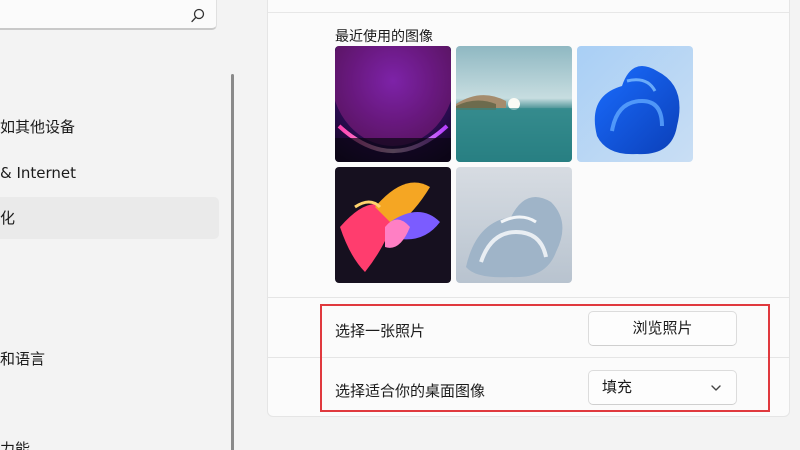 The width and height of the screenshot is (800, 450). What do you see at coordinates (109, 127) in the screenshot?
I see `sidebar-item-devices: 如其他设备` at bounding box center [109, 127].